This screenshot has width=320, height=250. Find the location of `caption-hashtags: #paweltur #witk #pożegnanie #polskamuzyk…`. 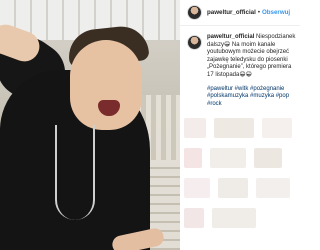

caption-hashtags: #paweltur #witk #pożegnanie #polskamuzyk… is located at coordinates (251, 97).